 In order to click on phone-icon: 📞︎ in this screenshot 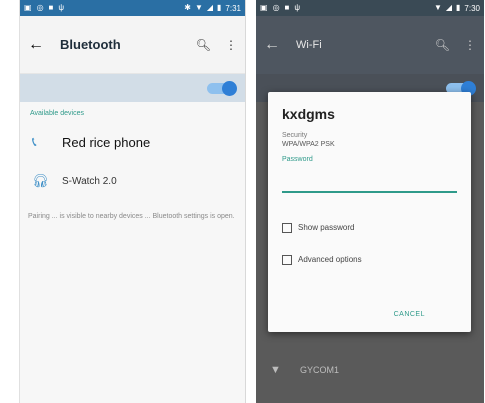, I will do `click(34, 141)`.